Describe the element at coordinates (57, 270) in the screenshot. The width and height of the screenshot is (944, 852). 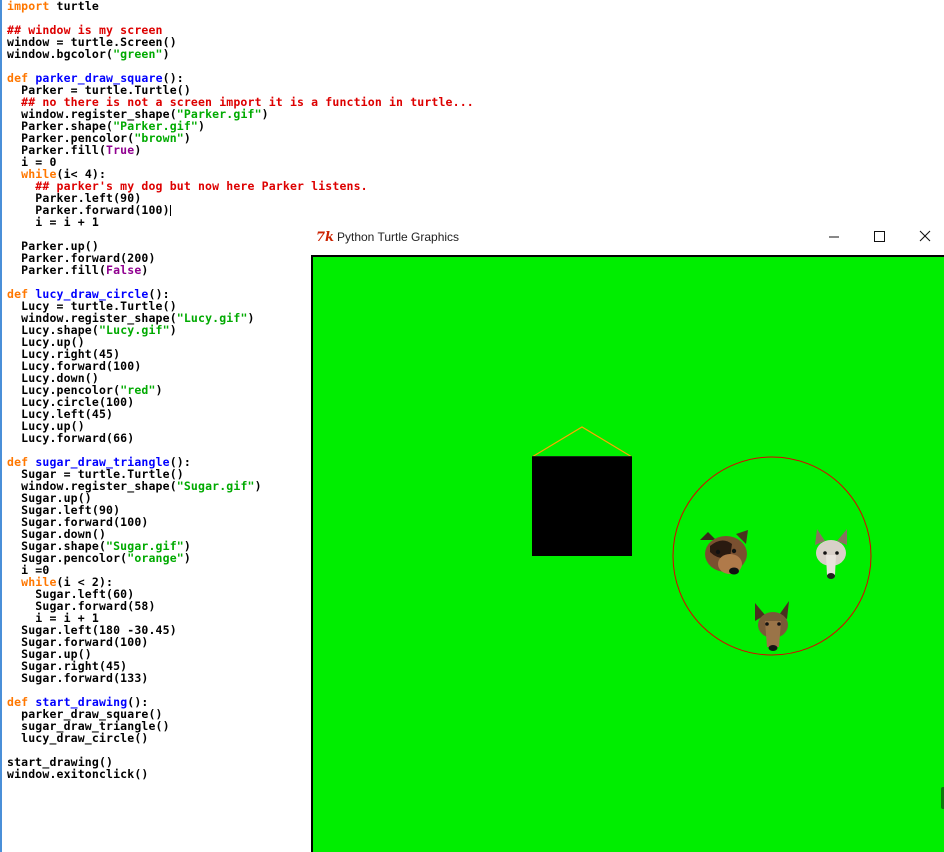
I see `code-token: Parker.fill(` at that location.